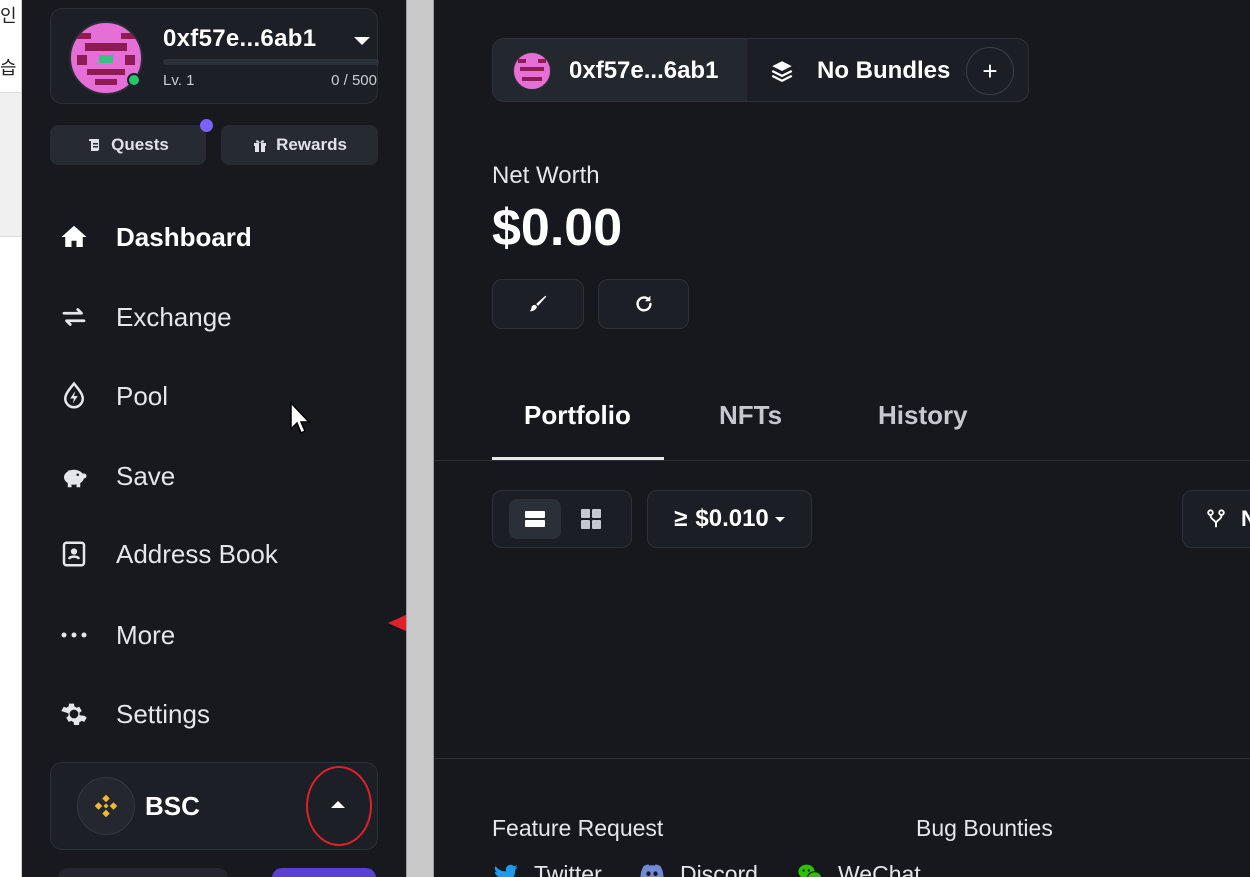 This screenshot has width=1250, height=877. I want to click on nav-label: Dashboard, so click(184, 236).